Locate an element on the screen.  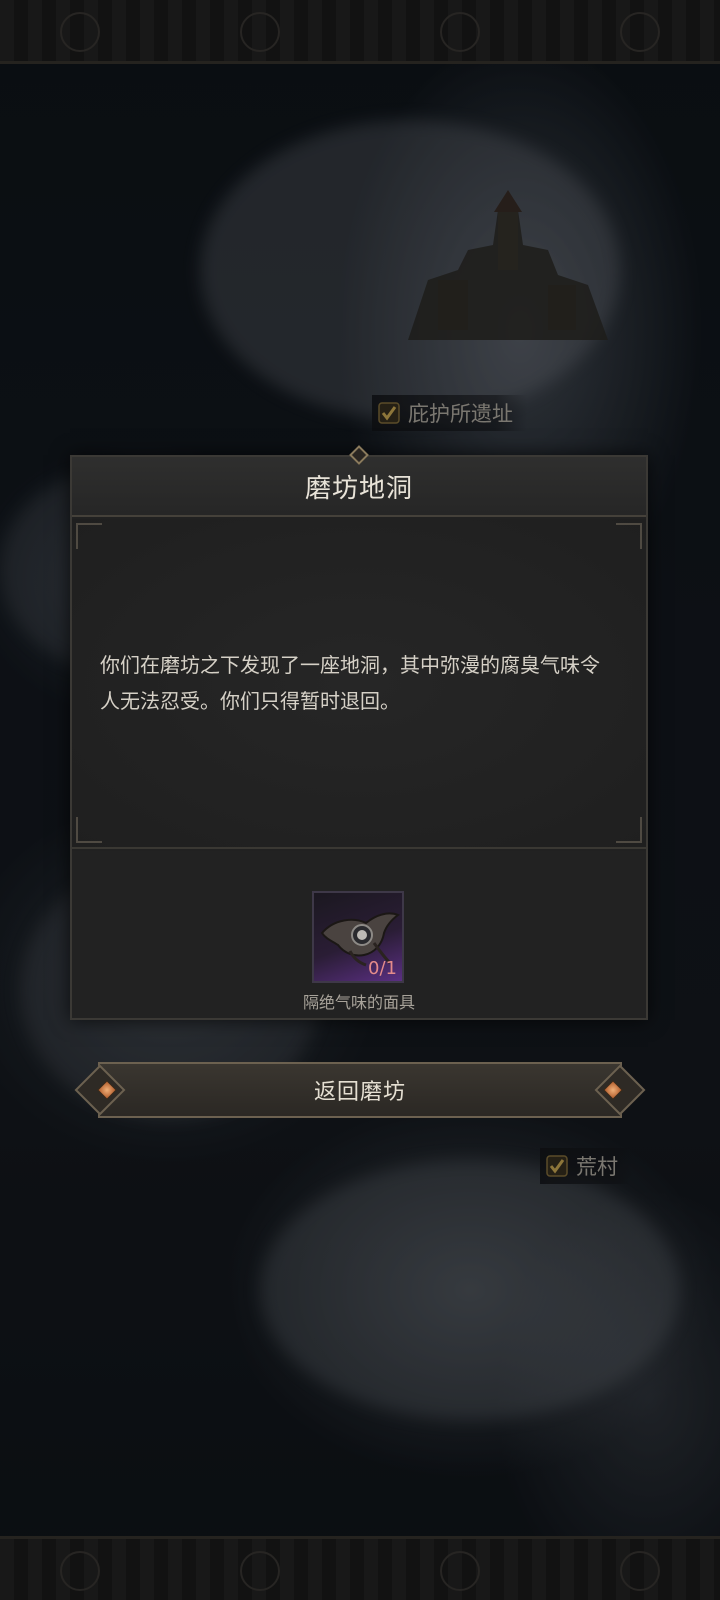
dialog-header: 磨坊地洞 is located at coordinates (359, 481).